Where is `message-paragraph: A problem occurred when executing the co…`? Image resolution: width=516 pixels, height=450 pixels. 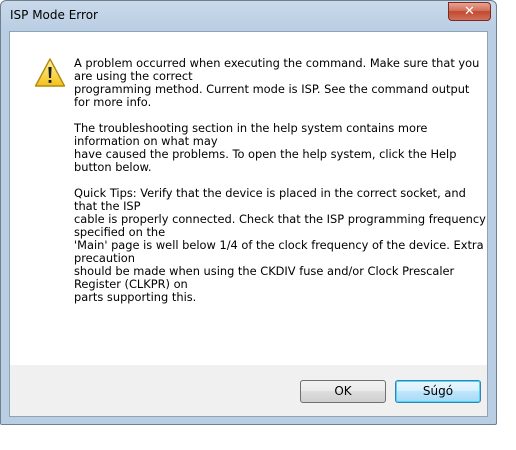 message-paragraph: A problem occurred when executing the co… is located at coordinates (276, 83).